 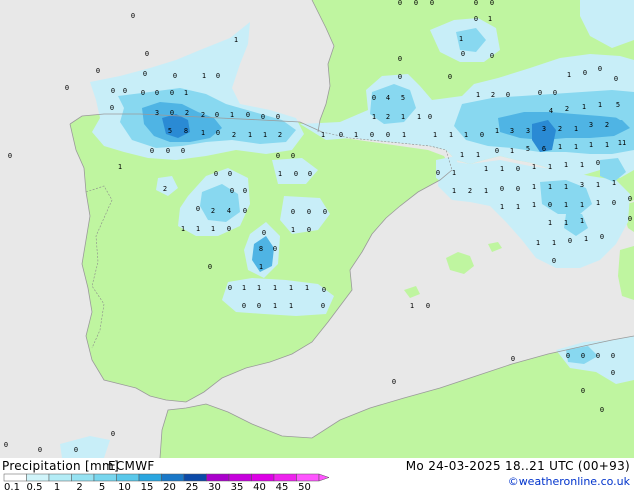 What do you see at coordinates (569, 481) in the screenshot?
I see `credit-link: ©weatheronline.co.uk` at bounding box center [569, 481].